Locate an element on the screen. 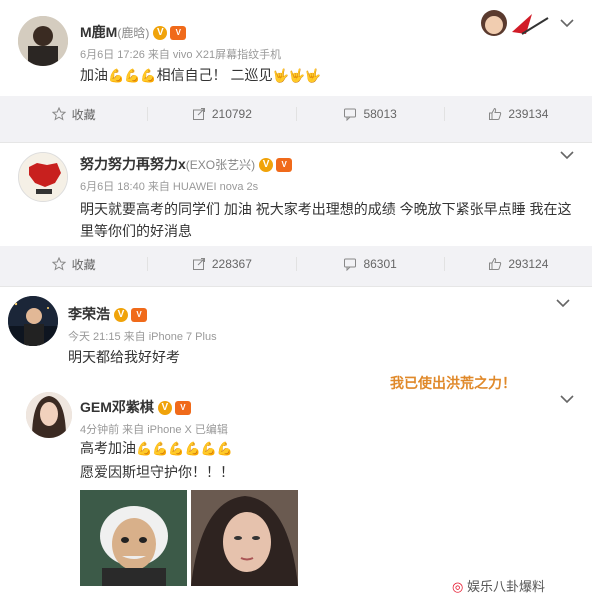 The width and height of the screenshot is (592, 608). post-meta: 4分钟前 来自 iPhone X 已编辑 is located at coordinates (154, 430).